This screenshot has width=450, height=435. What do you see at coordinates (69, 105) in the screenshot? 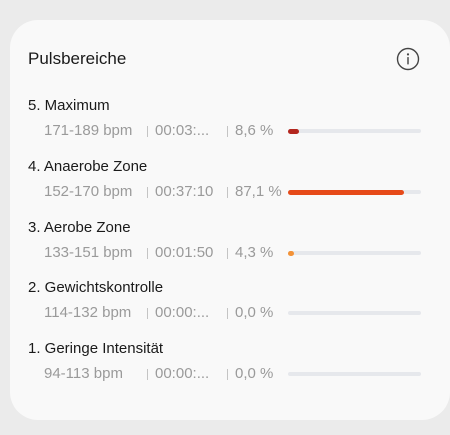
I see `zone-name: 5. Maximum` at bounding box center [69, 105].